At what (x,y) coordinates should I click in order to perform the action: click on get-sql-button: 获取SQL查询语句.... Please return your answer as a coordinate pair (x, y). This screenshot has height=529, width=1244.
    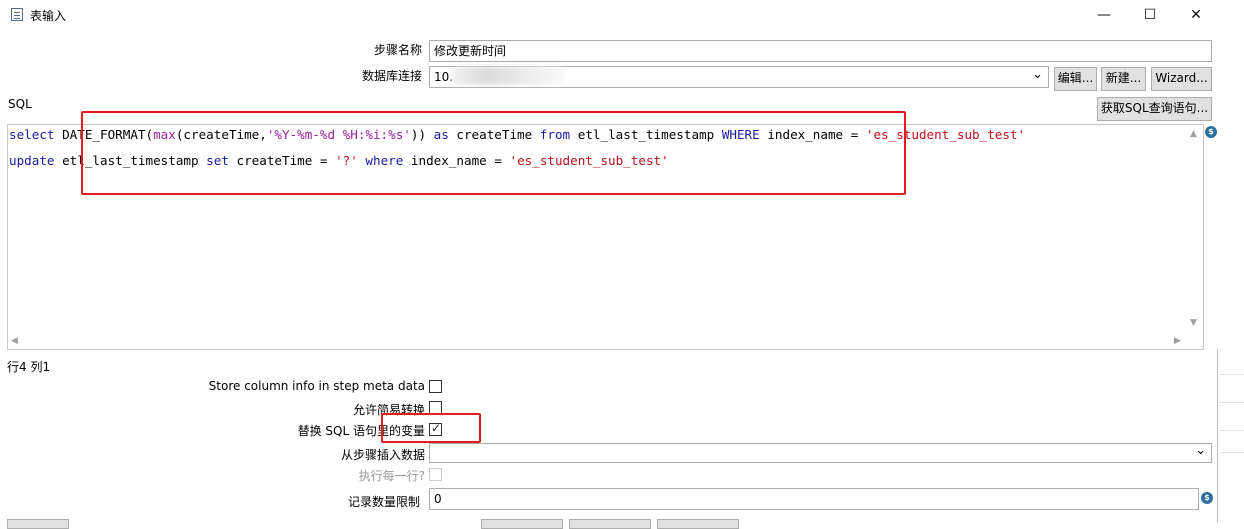
    Looking at the image, I should click on (1154, 109).